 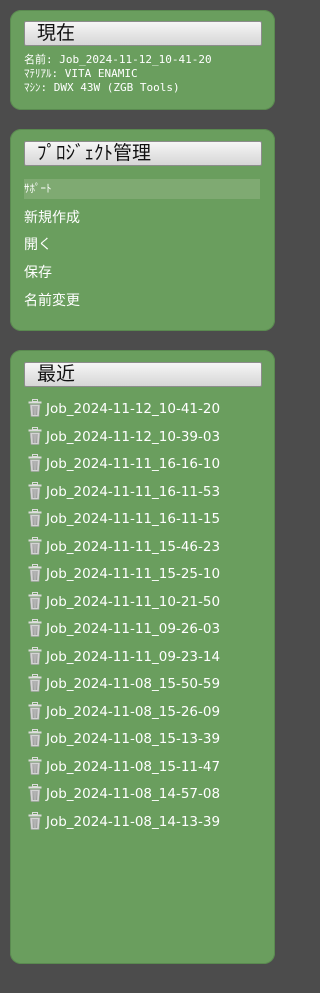 What do you see at coordinates (81, 73) in the screenshot?
I see `current-material: ﾏﾃﾘｱﾙ: VITA ENAMIC` at bounding box center [81, 73].